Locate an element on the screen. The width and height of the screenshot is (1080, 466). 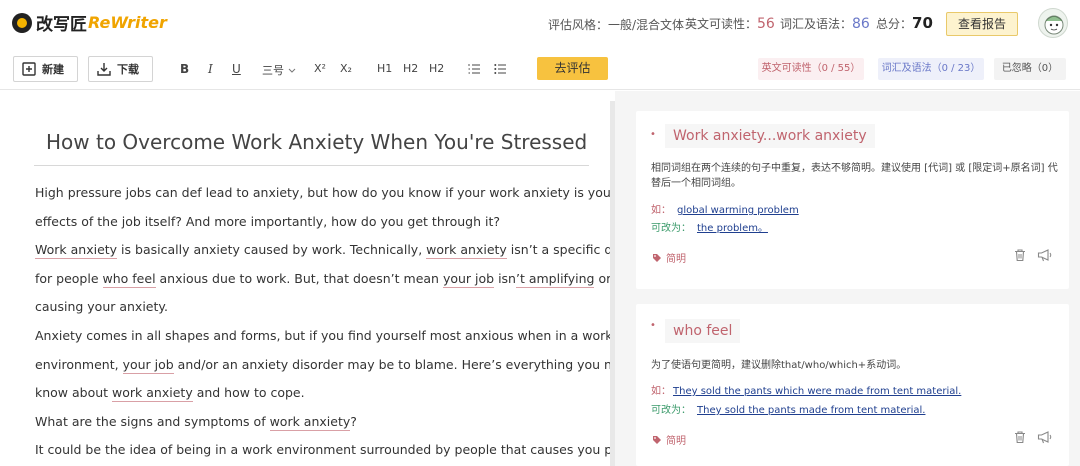
title-divider is located at coordinates (311, 165).